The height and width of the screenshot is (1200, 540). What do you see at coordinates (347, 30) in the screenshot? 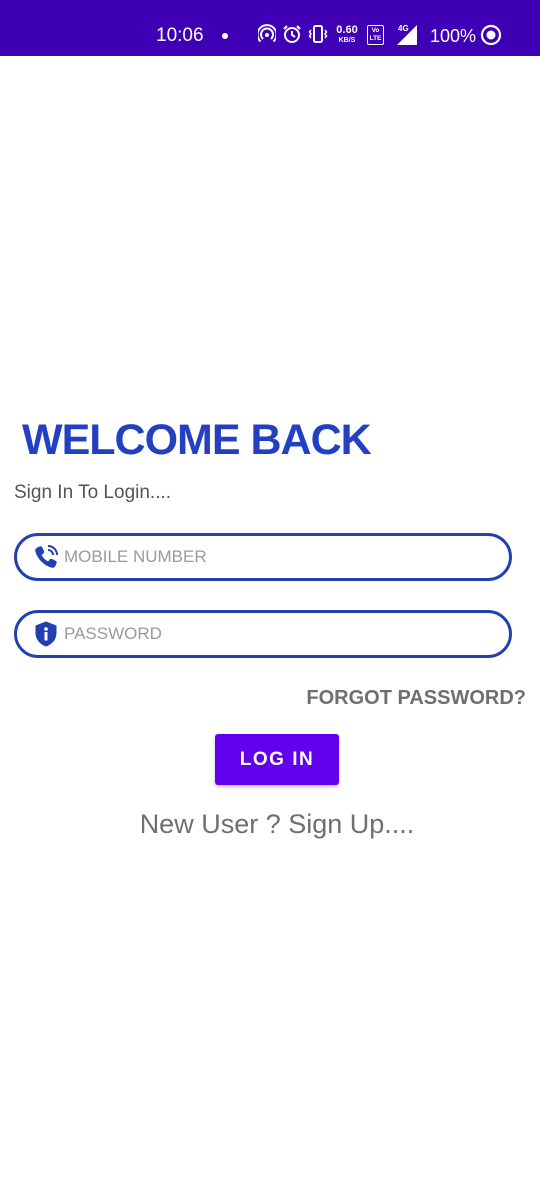
I see `network-speed-value: 0.60` at bounding box center [347, 30].